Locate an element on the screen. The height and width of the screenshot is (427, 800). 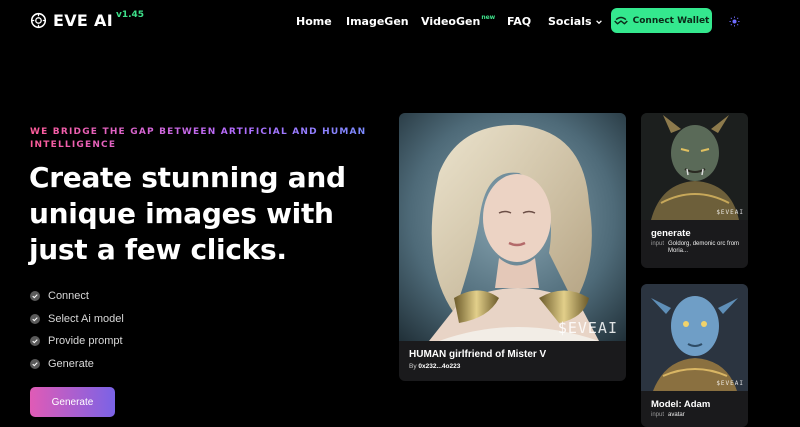
card-title: generate is located at coordinates (671, 233).